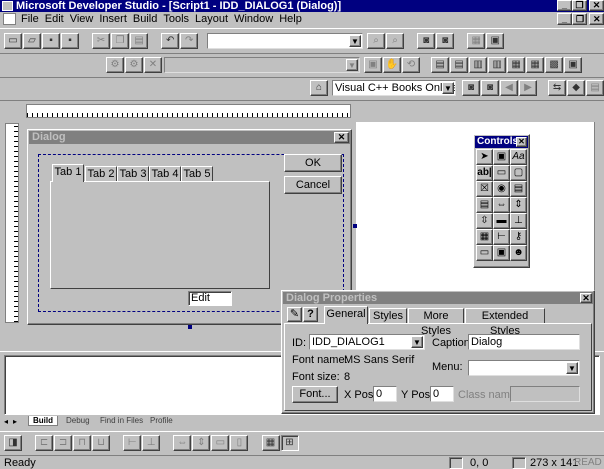  What do you see at coordinates (573, 65) in the screenshot?
I see `test-dialog-icon: ▣` at bounding box center [573, 65].